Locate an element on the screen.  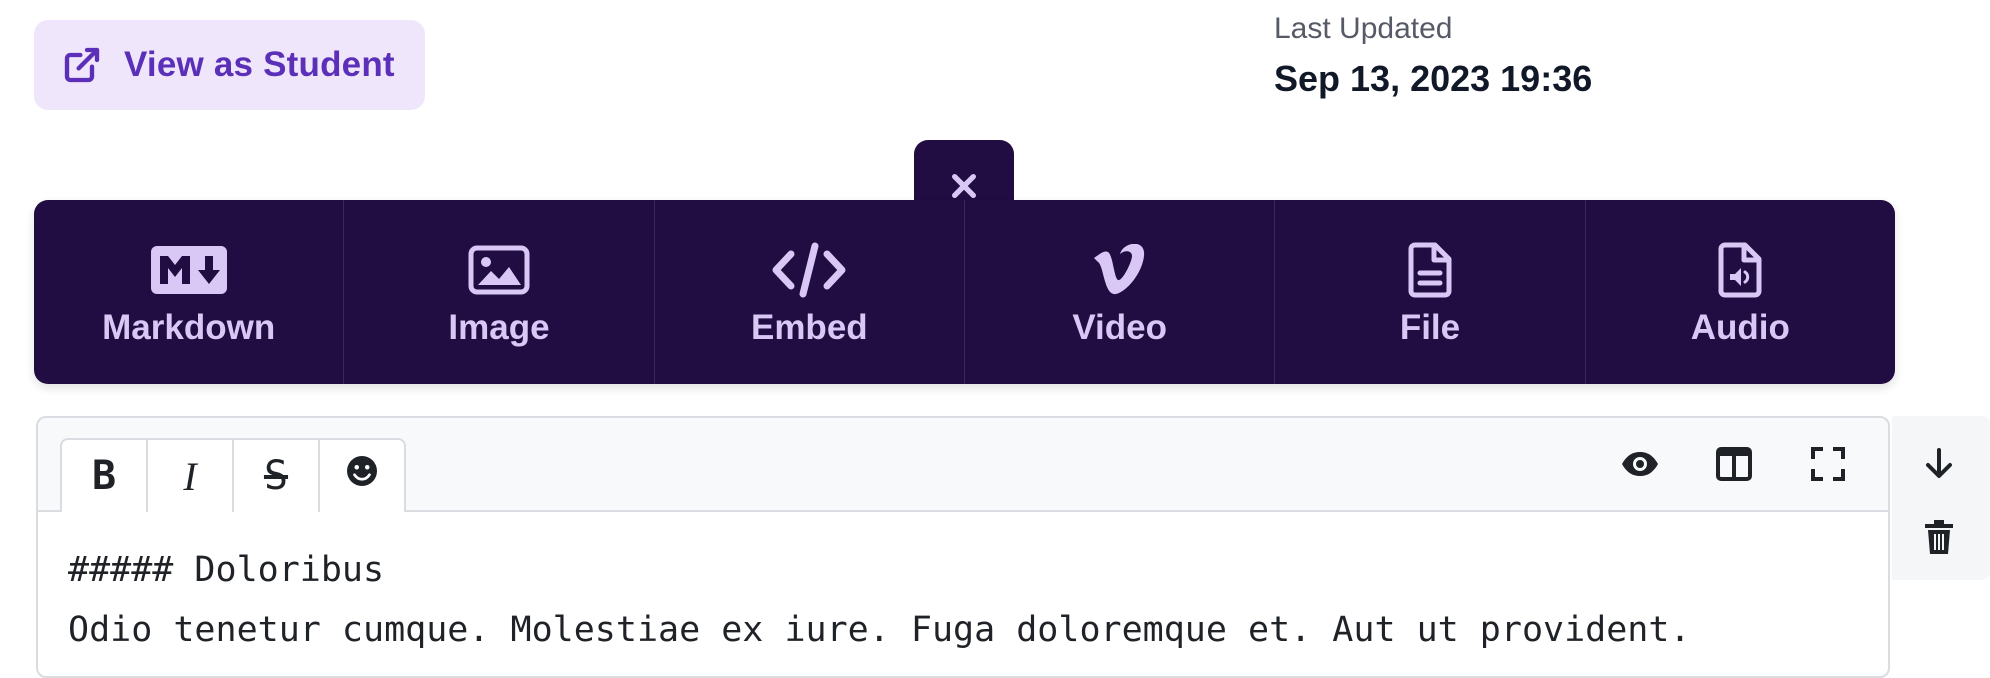
side-by-side-icon is located at coordinates (1734, 466).